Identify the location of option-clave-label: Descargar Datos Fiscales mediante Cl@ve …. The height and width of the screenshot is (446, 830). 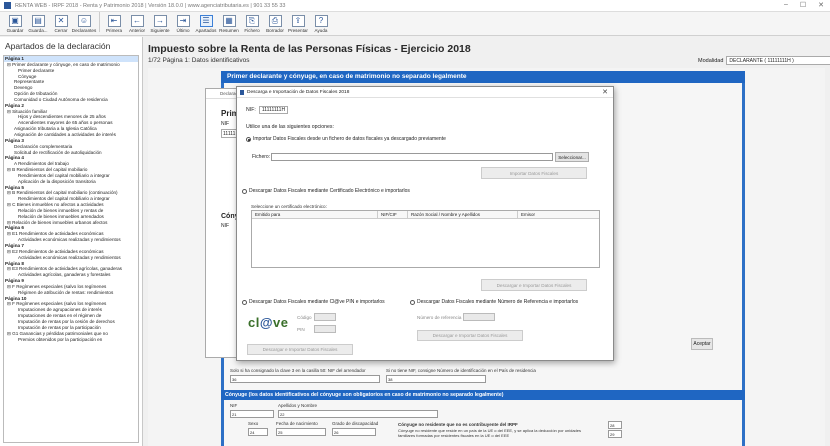
(317, 302).